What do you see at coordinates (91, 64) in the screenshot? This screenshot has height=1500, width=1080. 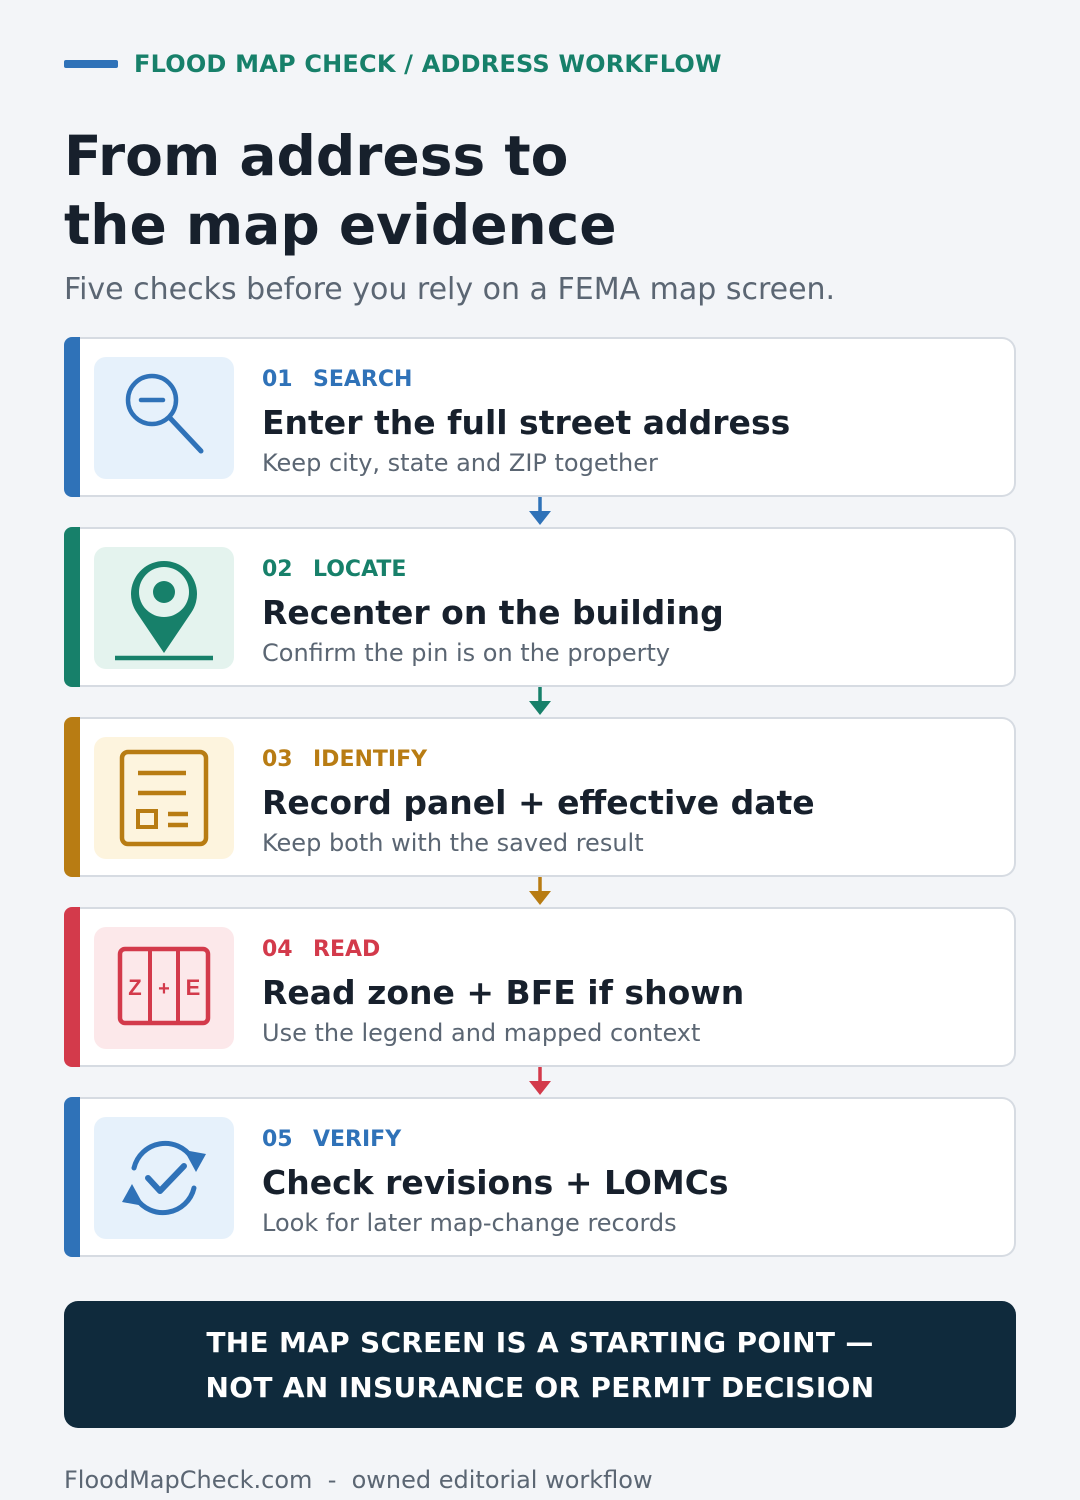 I see `kicker-bar` at bounding box center [91, 64].